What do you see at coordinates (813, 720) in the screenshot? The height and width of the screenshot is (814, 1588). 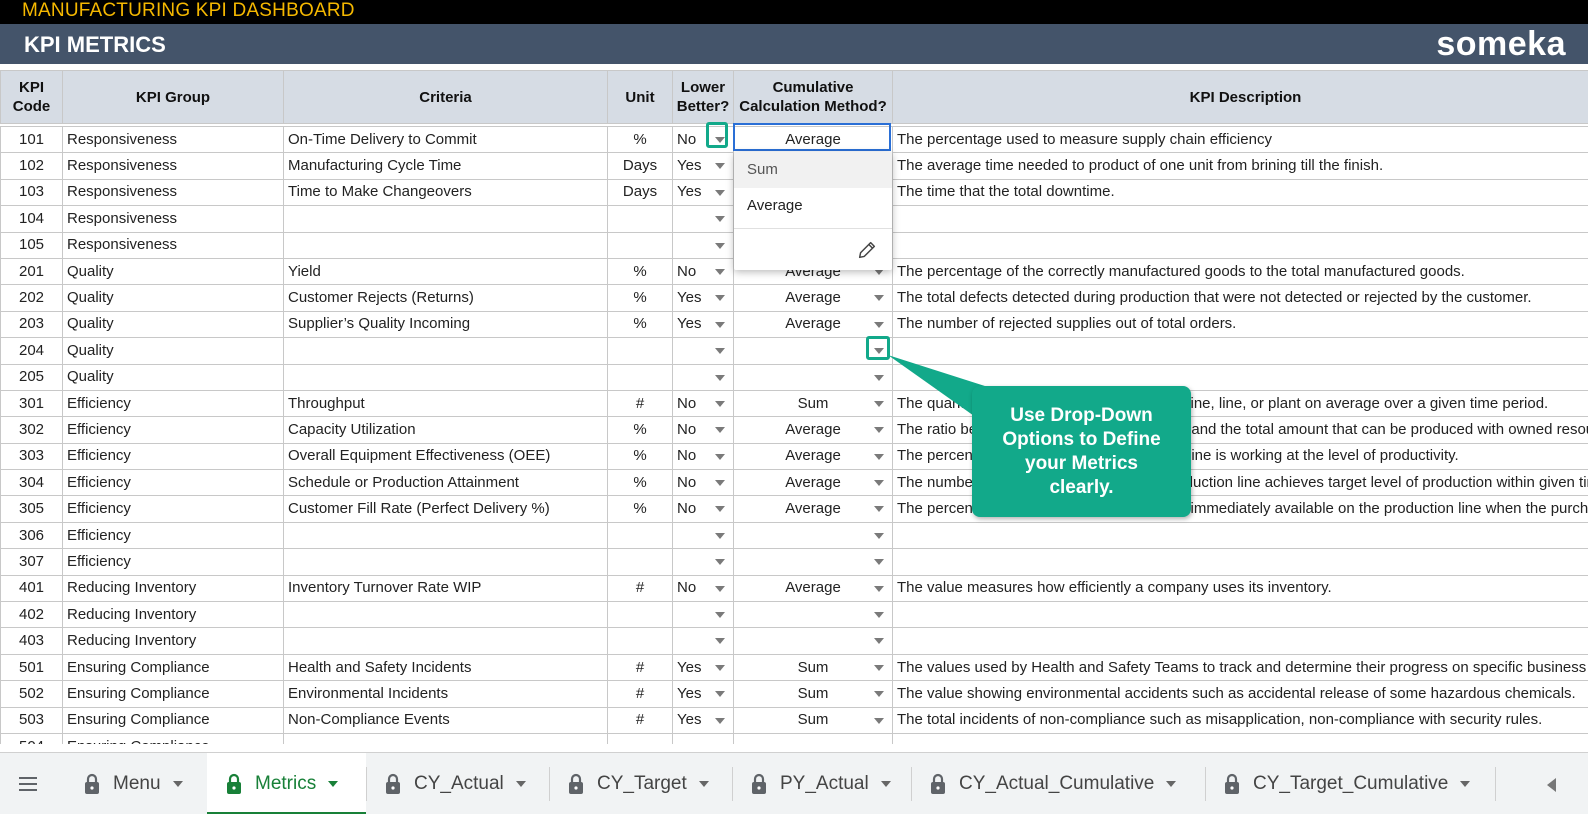 I see `cumulative-method-cell: Sum` at bounding box center [813, 720].